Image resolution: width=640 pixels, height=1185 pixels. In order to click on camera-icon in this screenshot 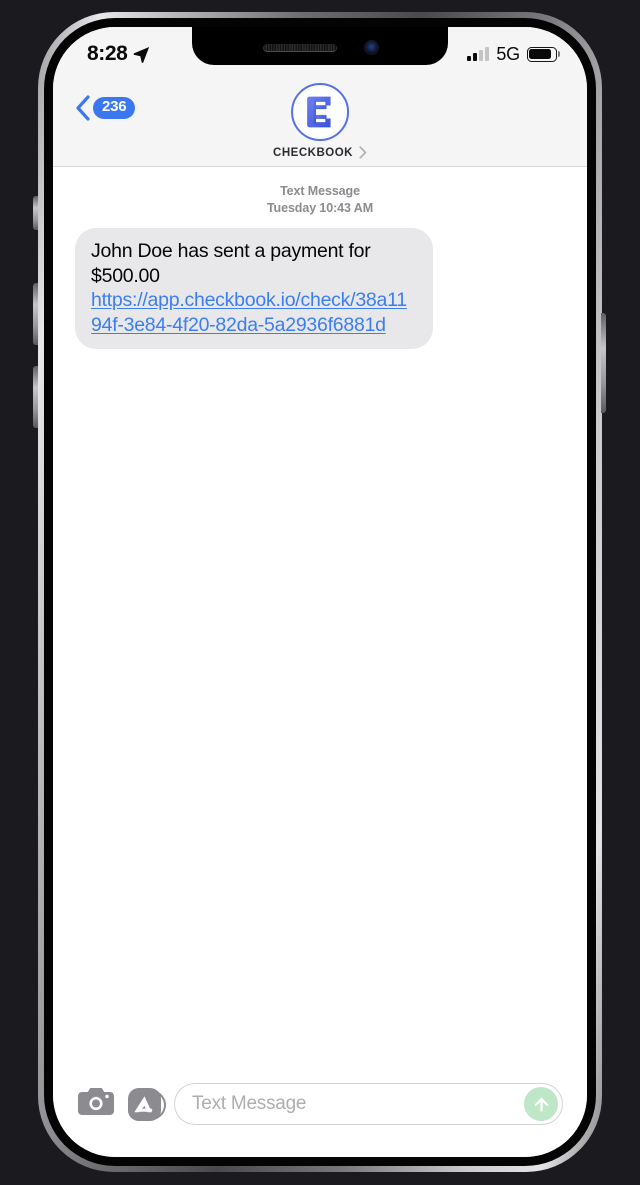, I will do `click(96, 1101)`.